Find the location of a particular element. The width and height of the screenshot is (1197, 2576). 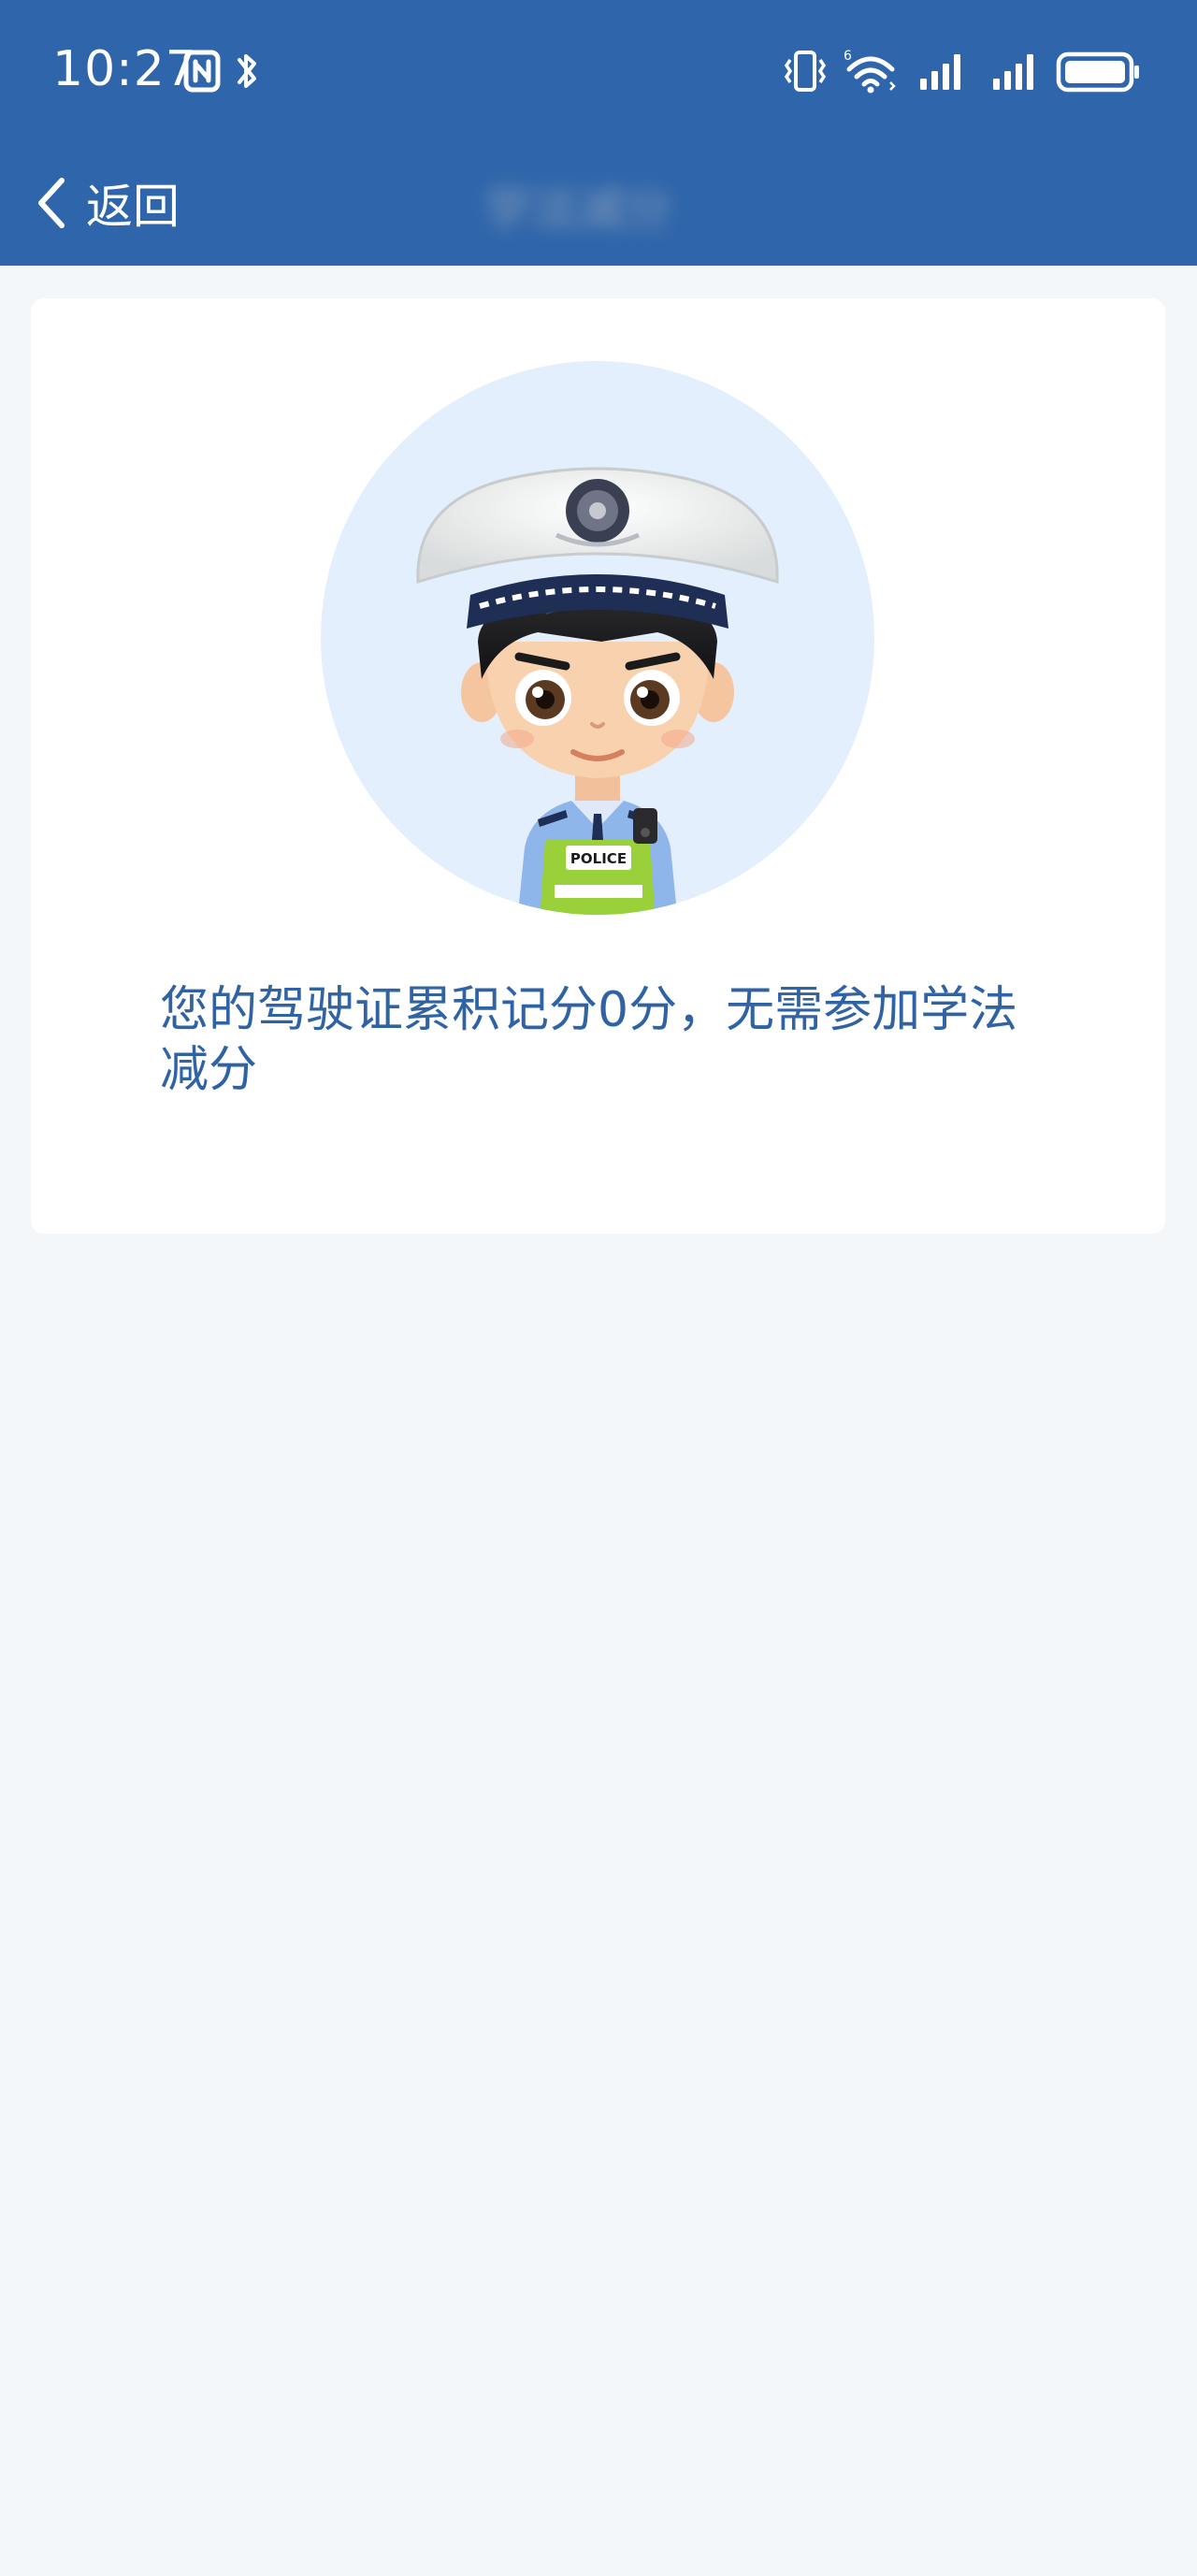

nfc-icon is located at coordinates (202, 71).